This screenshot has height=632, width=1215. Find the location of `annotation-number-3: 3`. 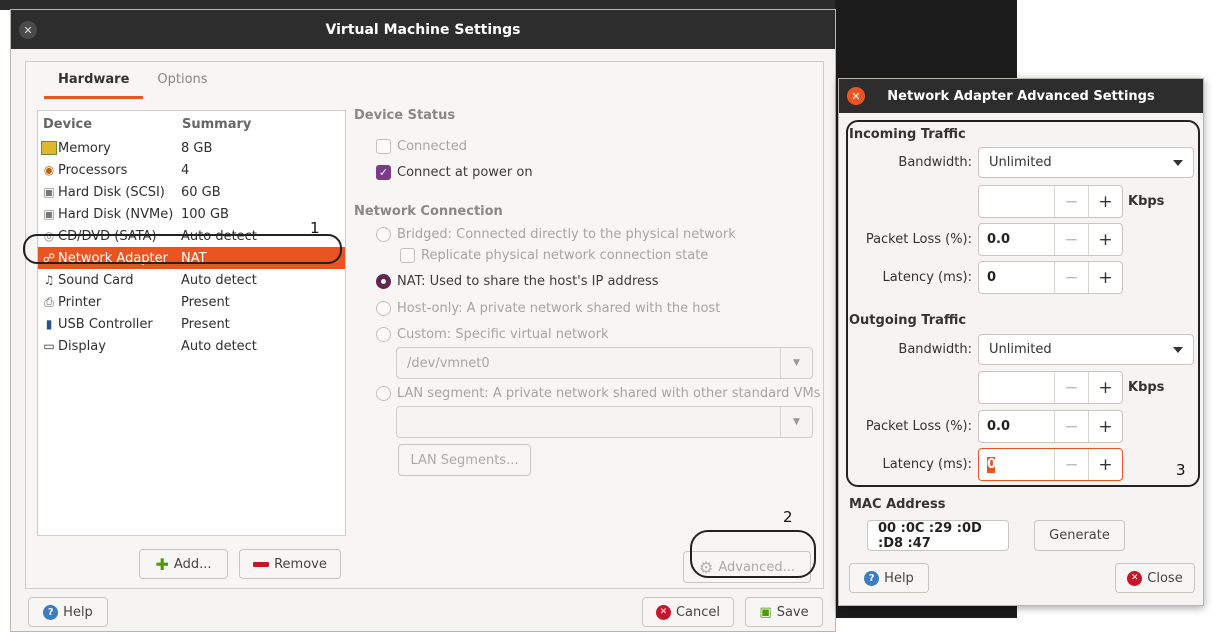

annotation-number-3: 3 is located at coordinates (1181, 470).